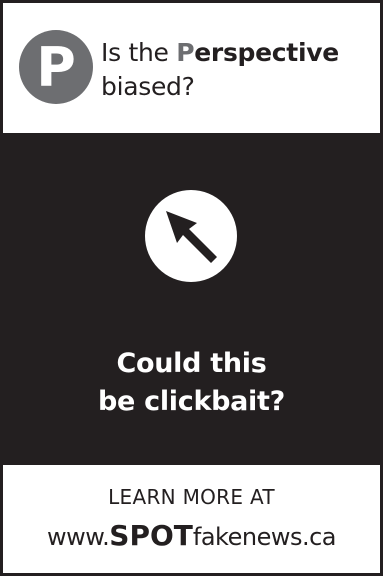 This screenshot has height=576, width=383. Describe the element at coordinates (264, 537) in the screenshot. I see `url-suffix: fakenews.ca` at that location.